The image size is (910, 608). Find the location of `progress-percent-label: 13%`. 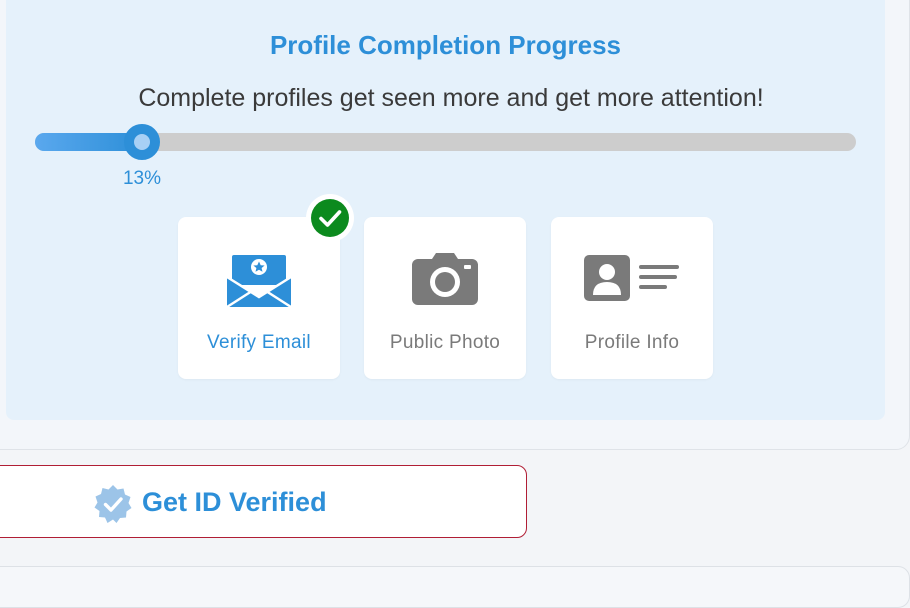

progress-percent-label: 13% is located at coordinates (142, 178).